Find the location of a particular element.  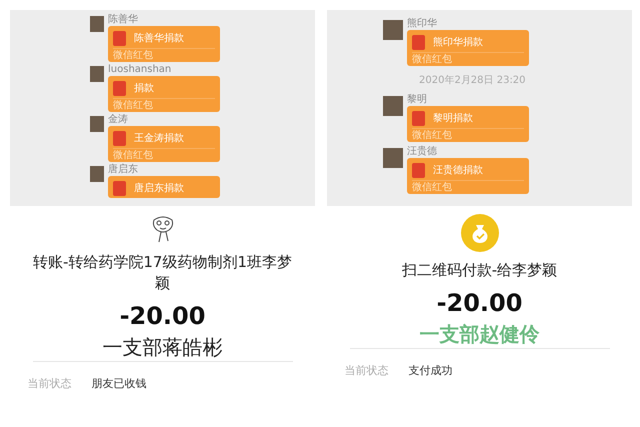

money-packet-bubble: 唐启东捐款 is located at coordinates (164, 187).